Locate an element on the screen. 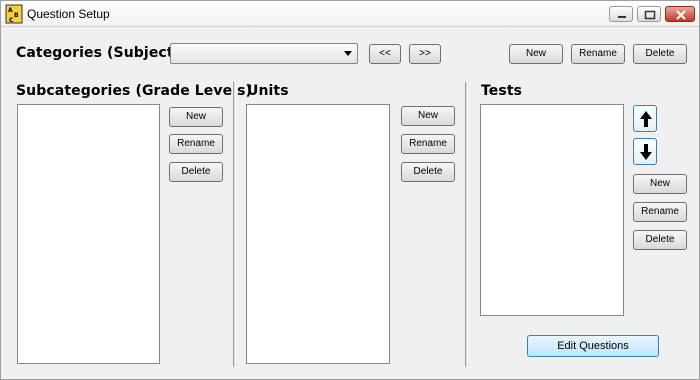  unit-rename-button: Rename is located at coordinates (428, 144).